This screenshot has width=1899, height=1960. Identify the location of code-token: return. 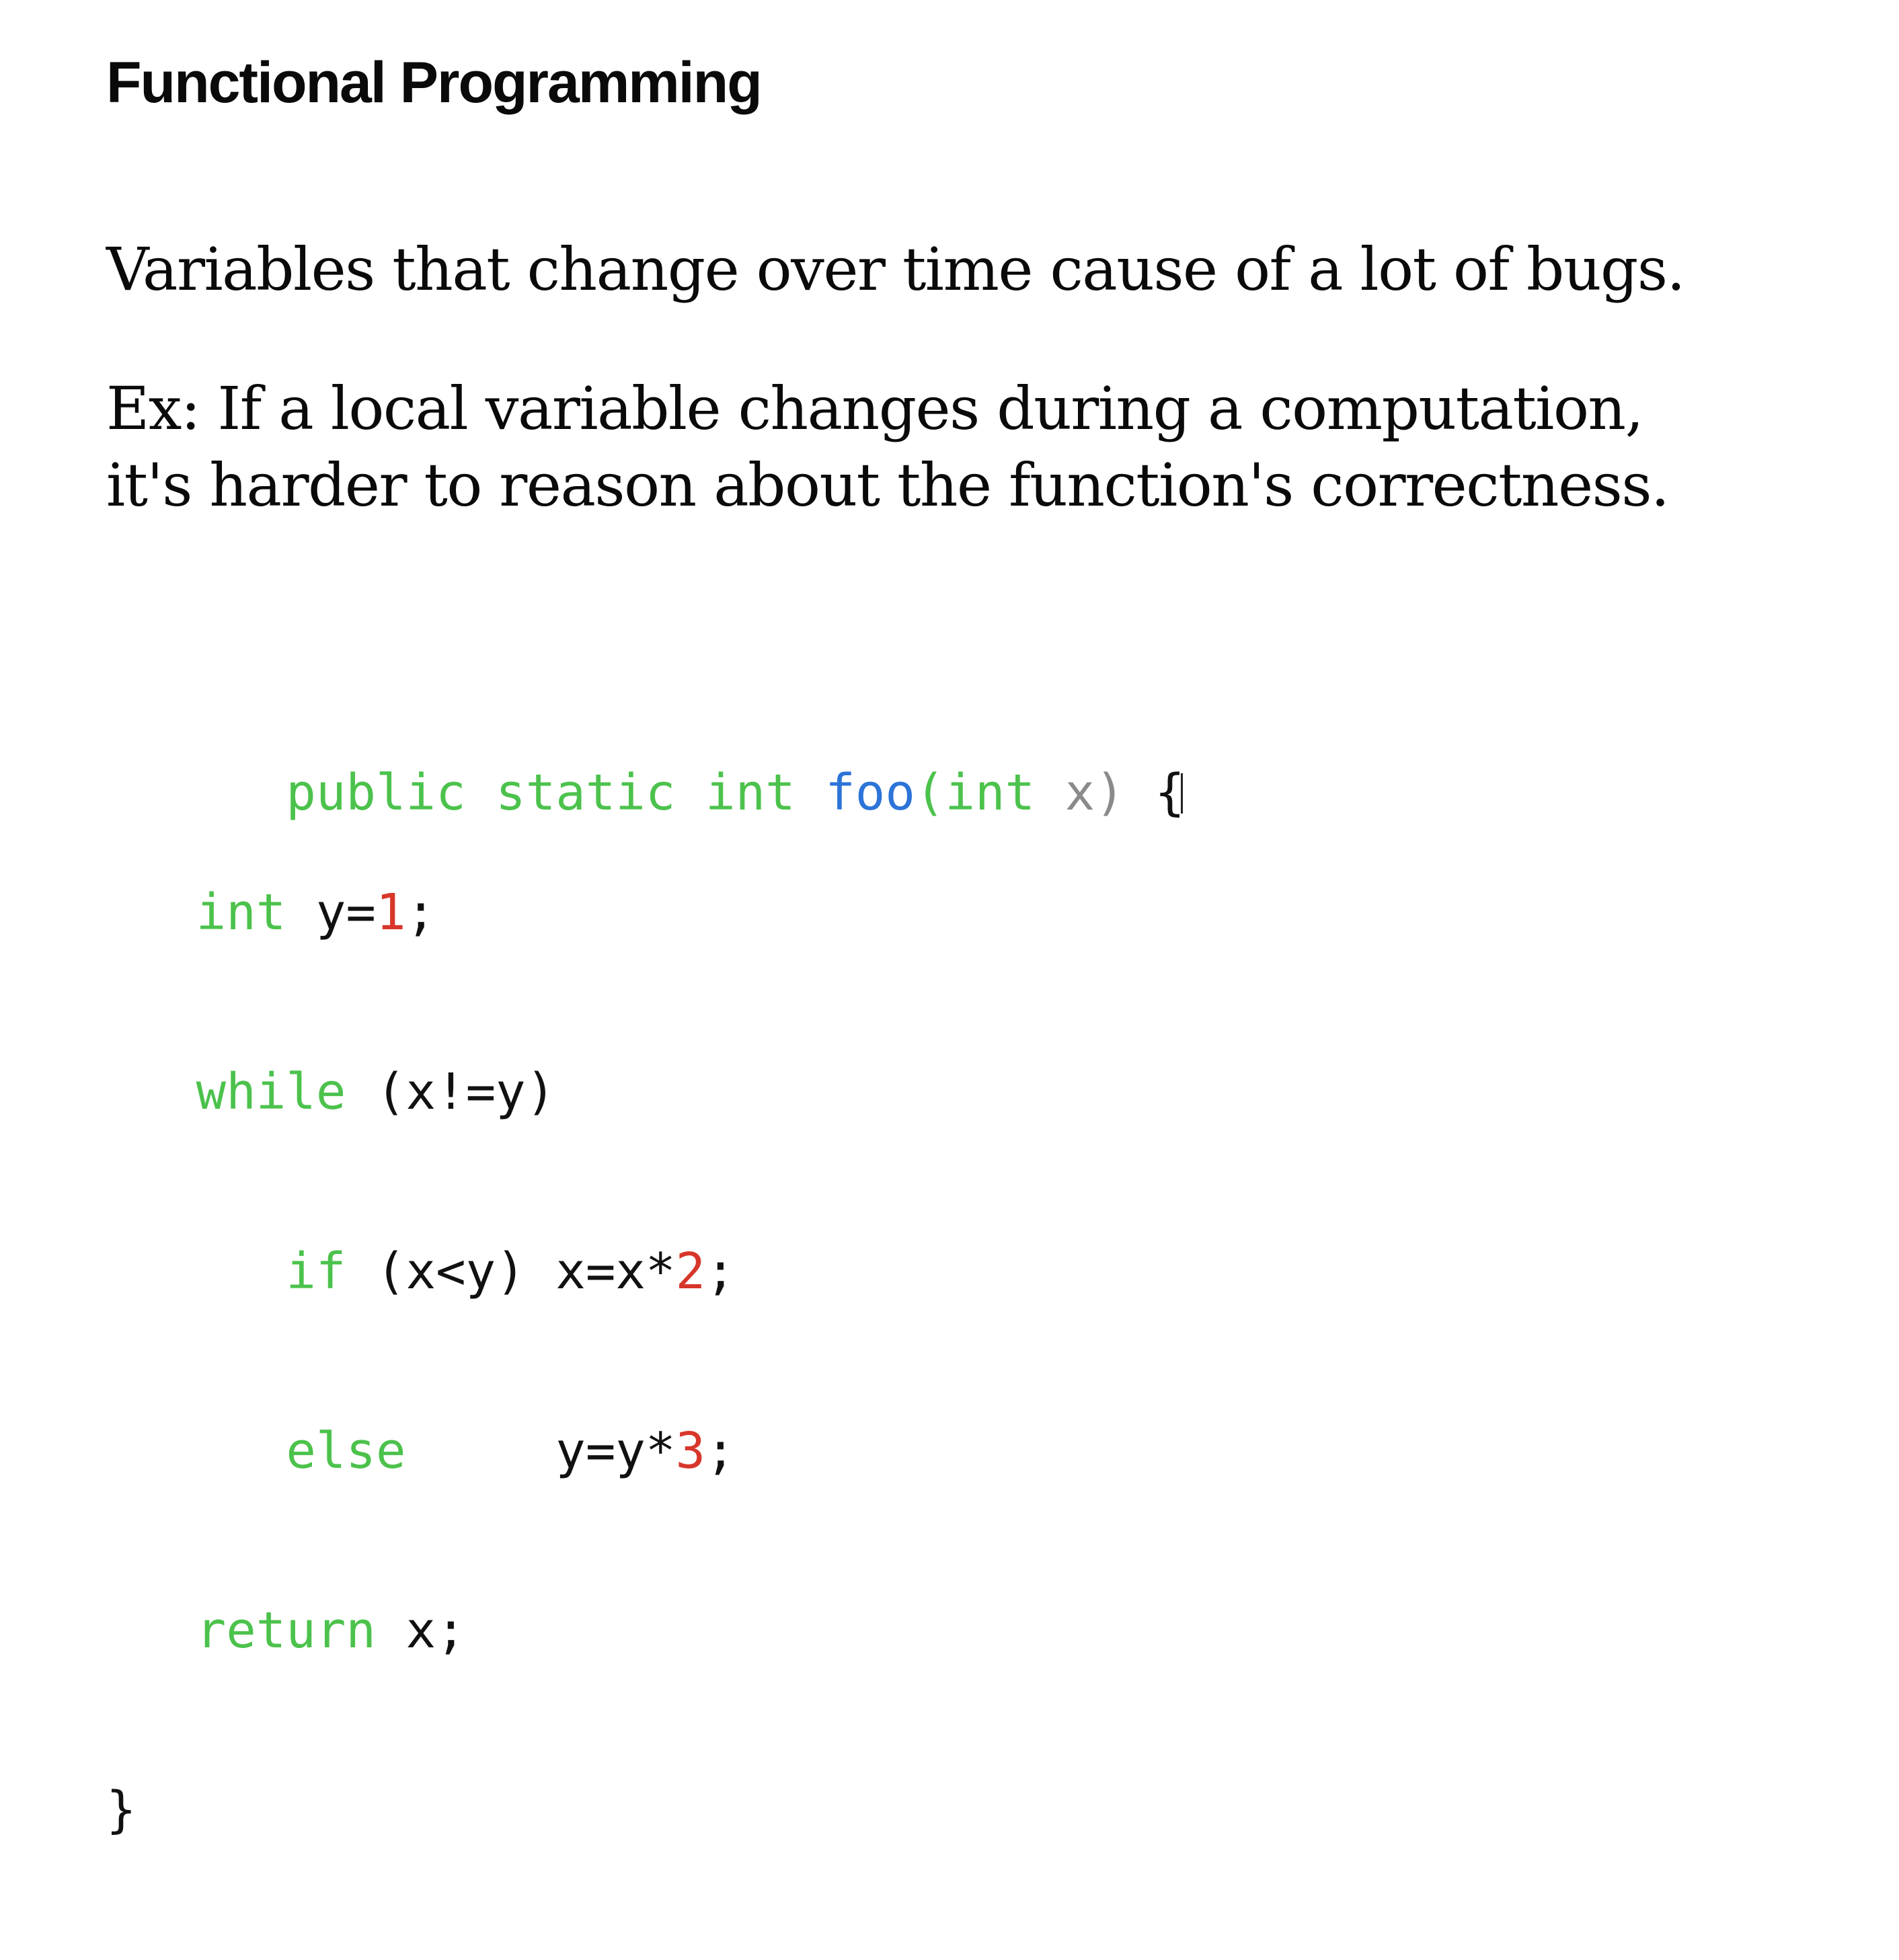
(286, 1630).